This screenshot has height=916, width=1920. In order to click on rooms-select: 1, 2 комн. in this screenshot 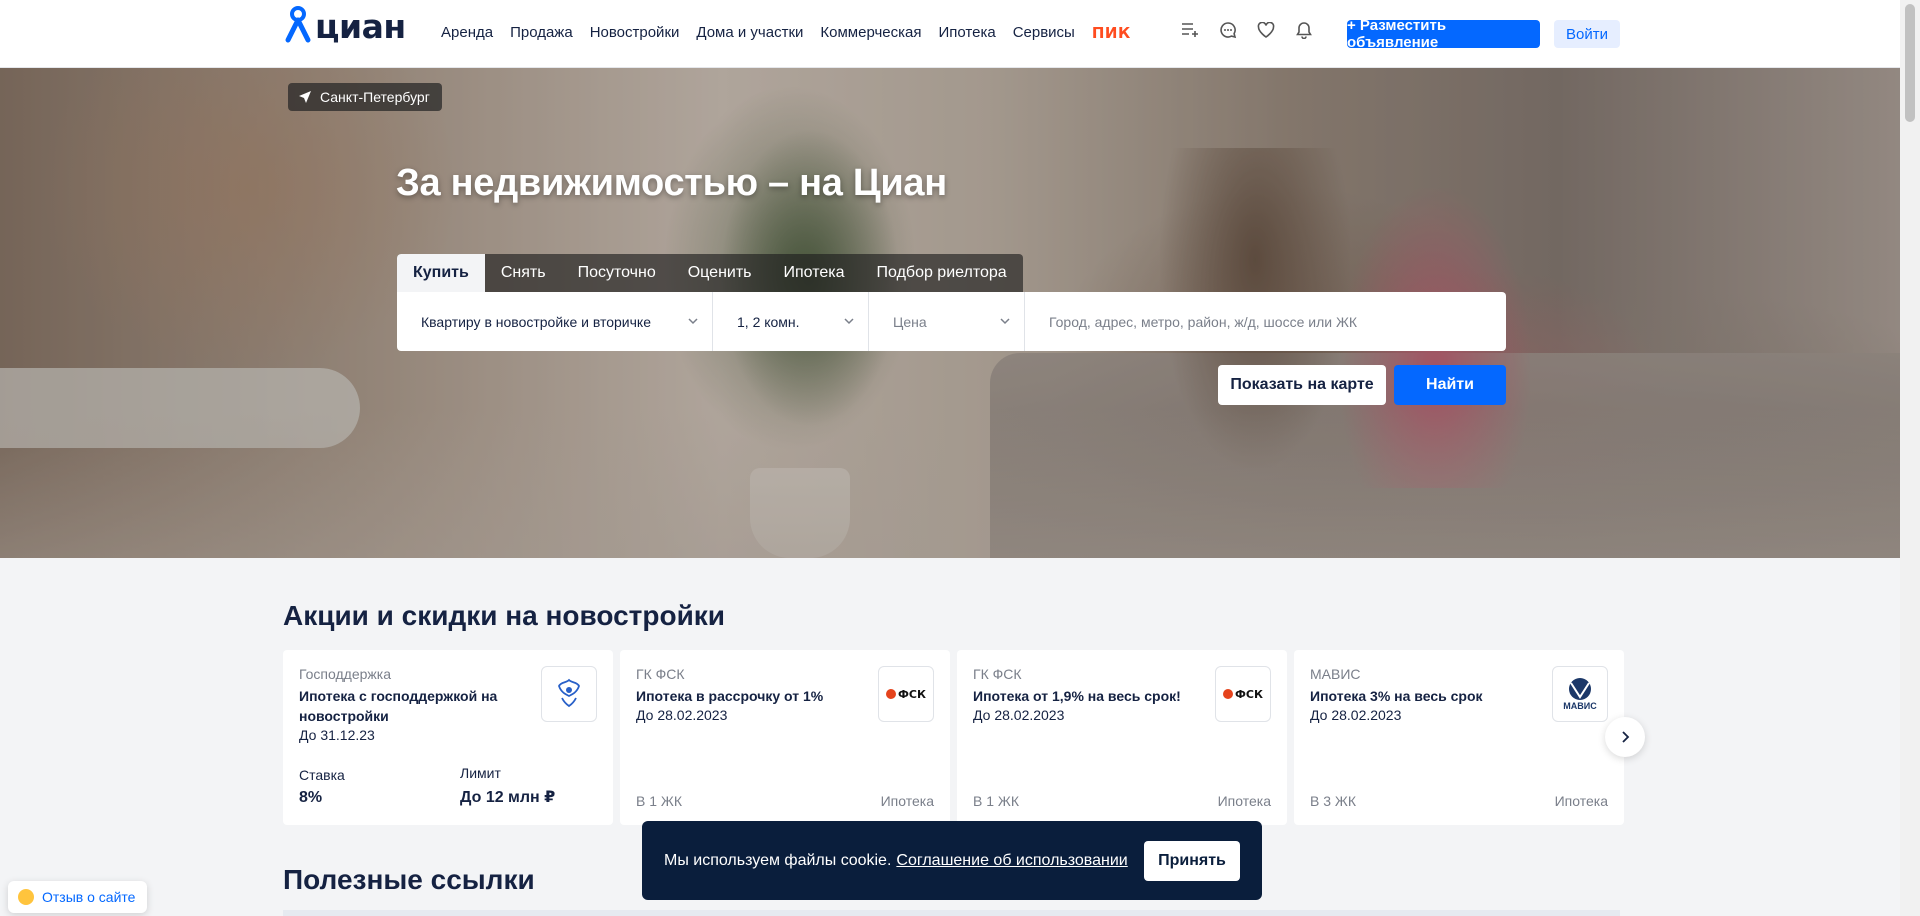, I will do `click(791, 321)`.